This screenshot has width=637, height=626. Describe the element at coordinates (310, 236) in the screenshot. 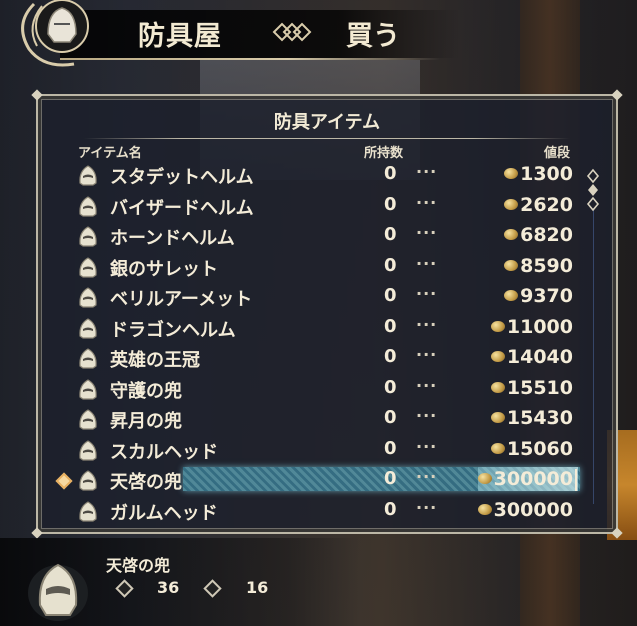

I see `item-row: ホーンドヘルム 0 ··· 6820` at that location.